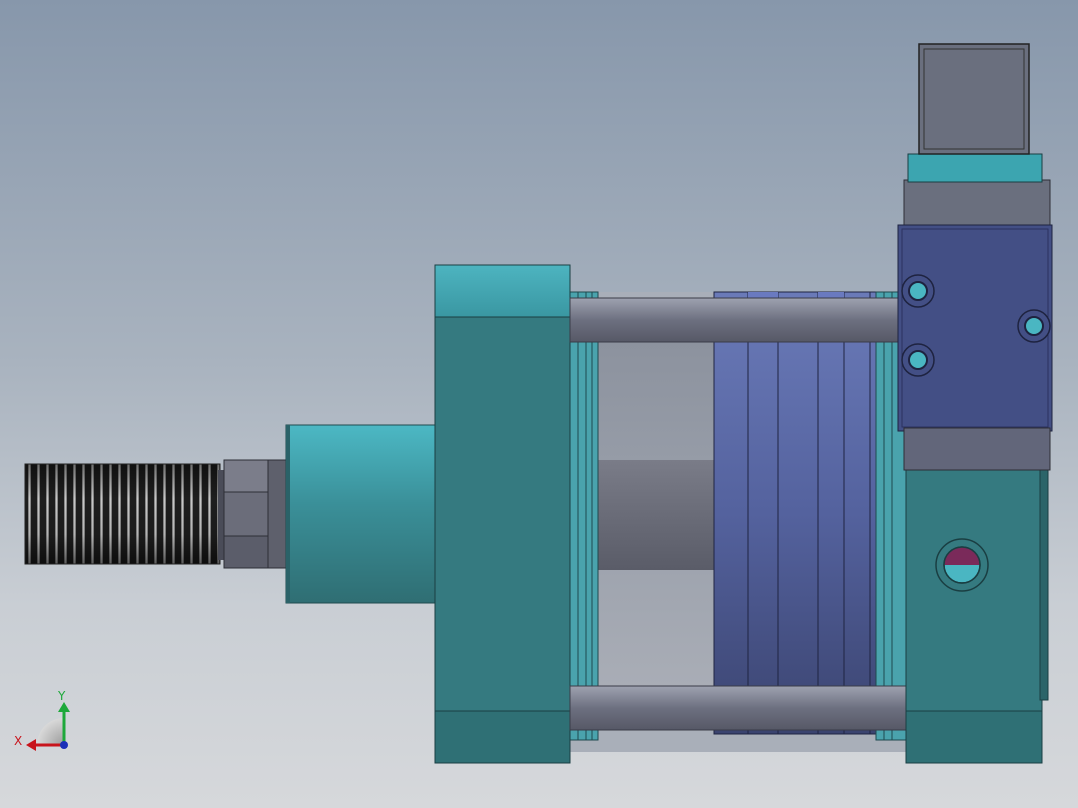 The height and width of the screenshot is (808, 1078). I want to click on coordinate-triad: Y X, so click(42, 720).